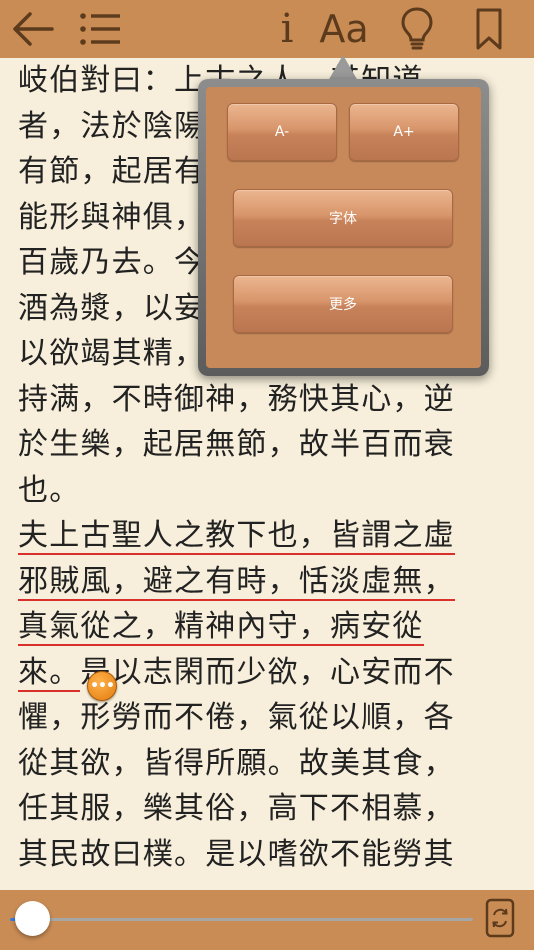 Image resolution: width=534 pixels, height=950 pixels. I want to click on font-size-icon: Aa, so click(344, 29).